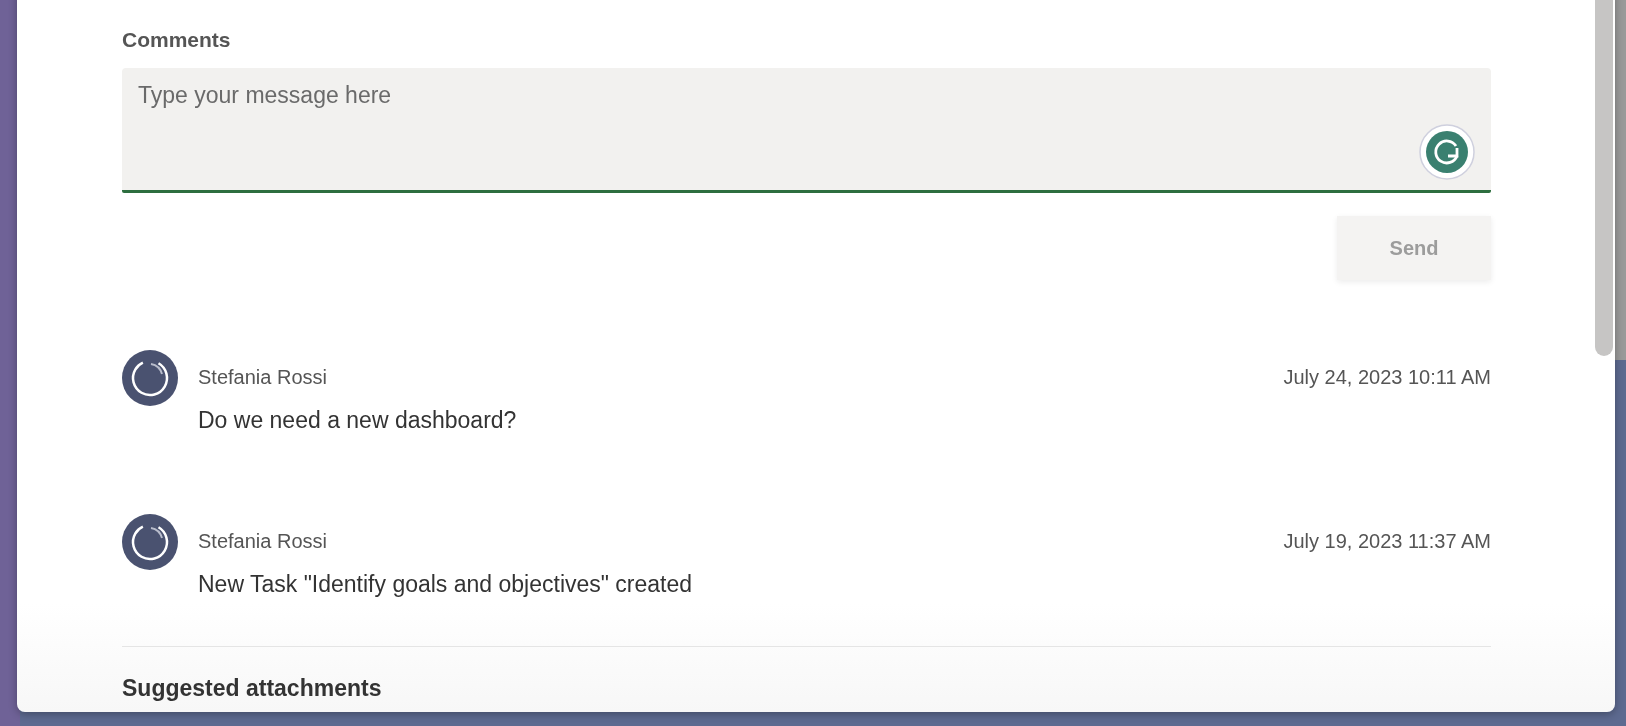 Image resolution: width=1626 pixels, height=726 pixels. I want to click on comment-timestamp: July 24, 2023 10:11 AM, so click(1387, 377).